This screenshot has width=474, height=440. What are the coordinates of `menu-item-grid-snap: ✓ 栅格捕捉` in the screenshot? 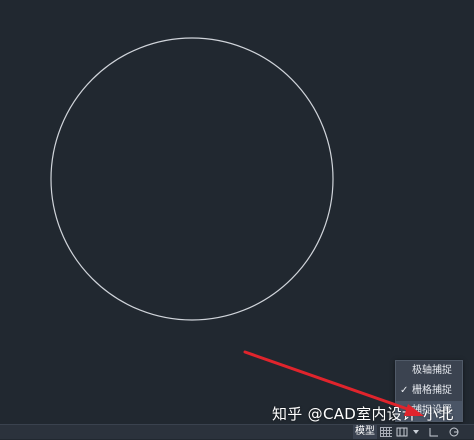 It's located at (429, 391).